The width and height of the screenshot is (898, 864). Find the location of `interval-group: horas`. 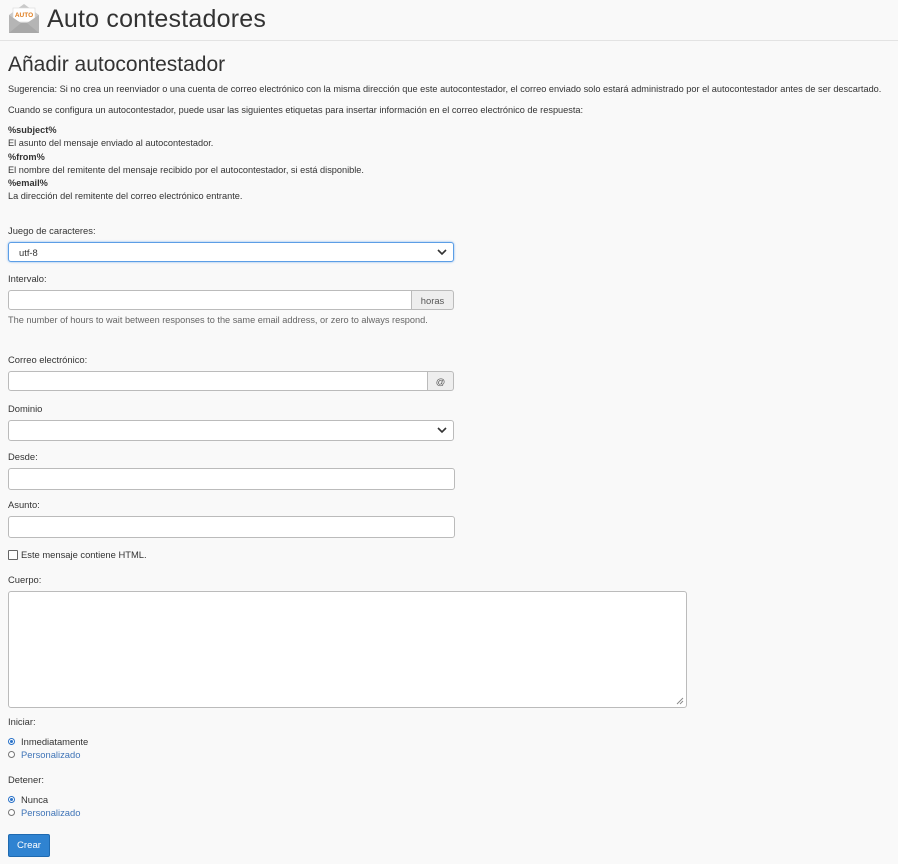

interval-group: horas is located at coordinates (231, 300).